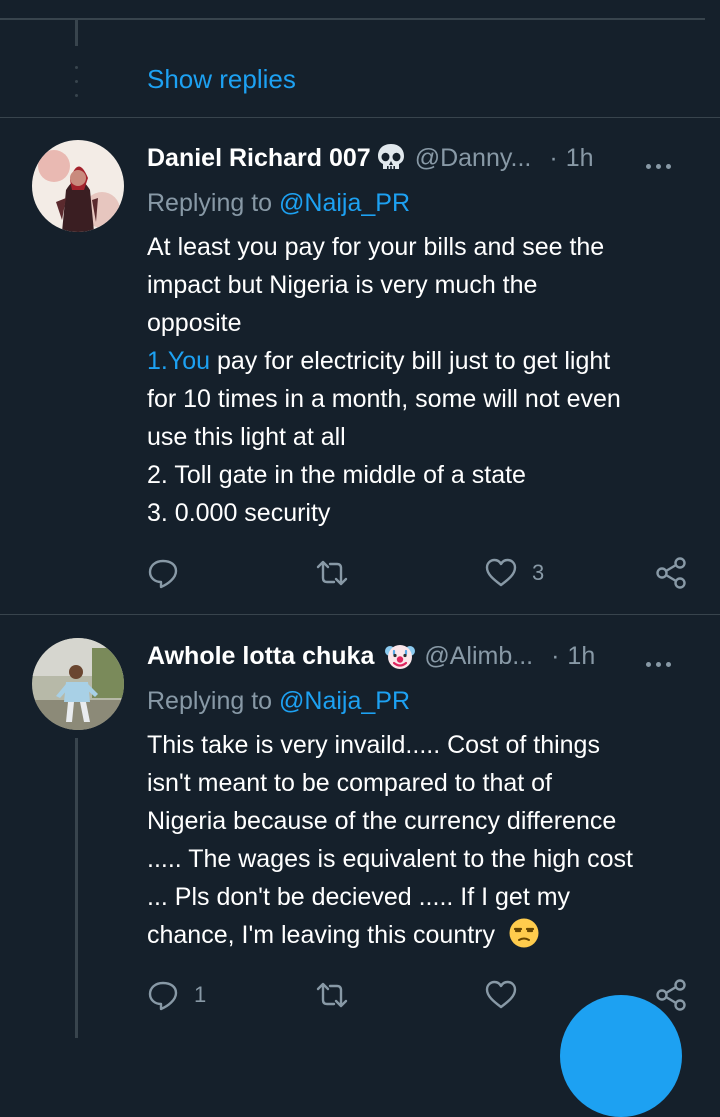 This screenshot has height=1117, width=720. Describe the element at coordinates (413, 158) in the screenshot. I see `tweet-header: Daniel Richard 007 @Danny... · 1h` at that location.